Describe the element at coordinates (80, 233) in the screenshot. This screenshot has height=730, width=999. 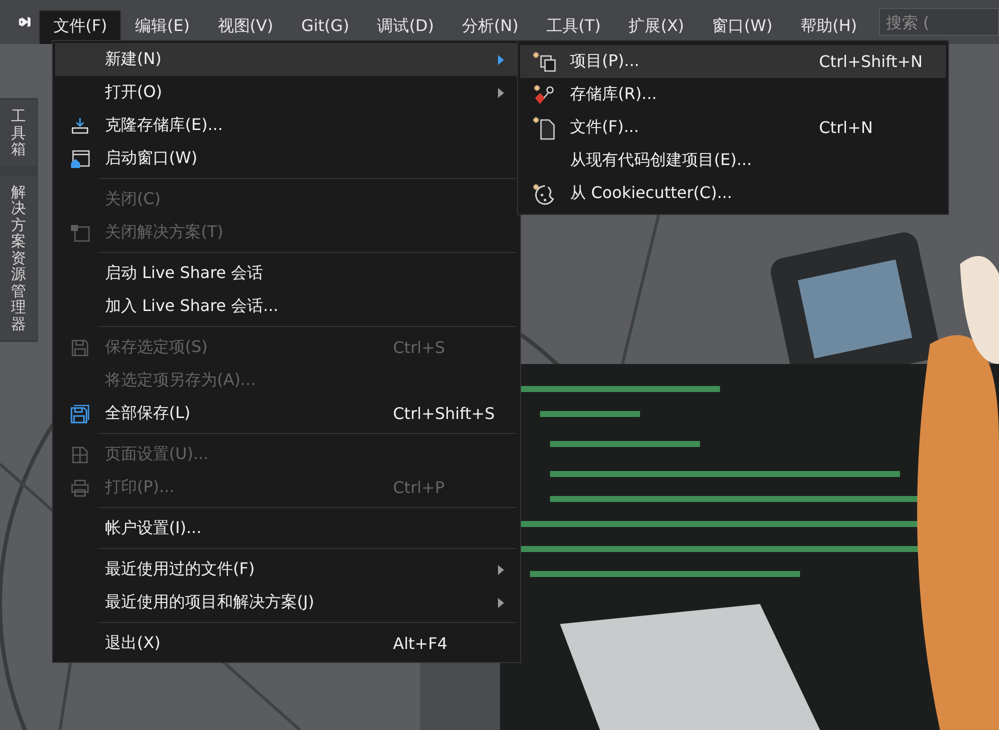
I see `close-window-icon` at that location.